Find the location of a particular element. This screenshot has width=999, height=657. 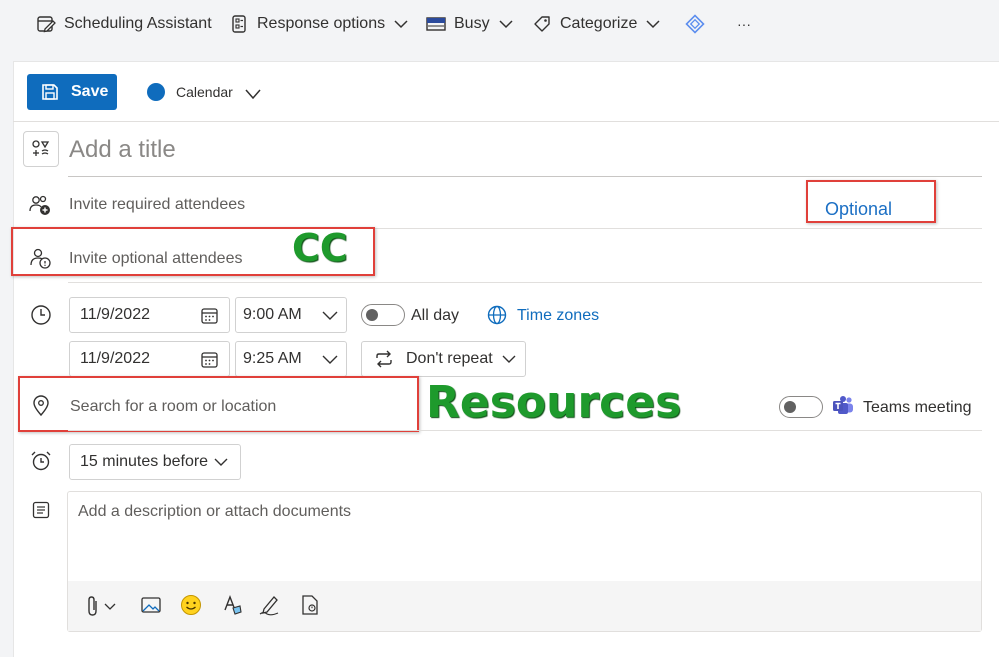

reminder-value: 15 minutes before is located at coordinates (144, 461).